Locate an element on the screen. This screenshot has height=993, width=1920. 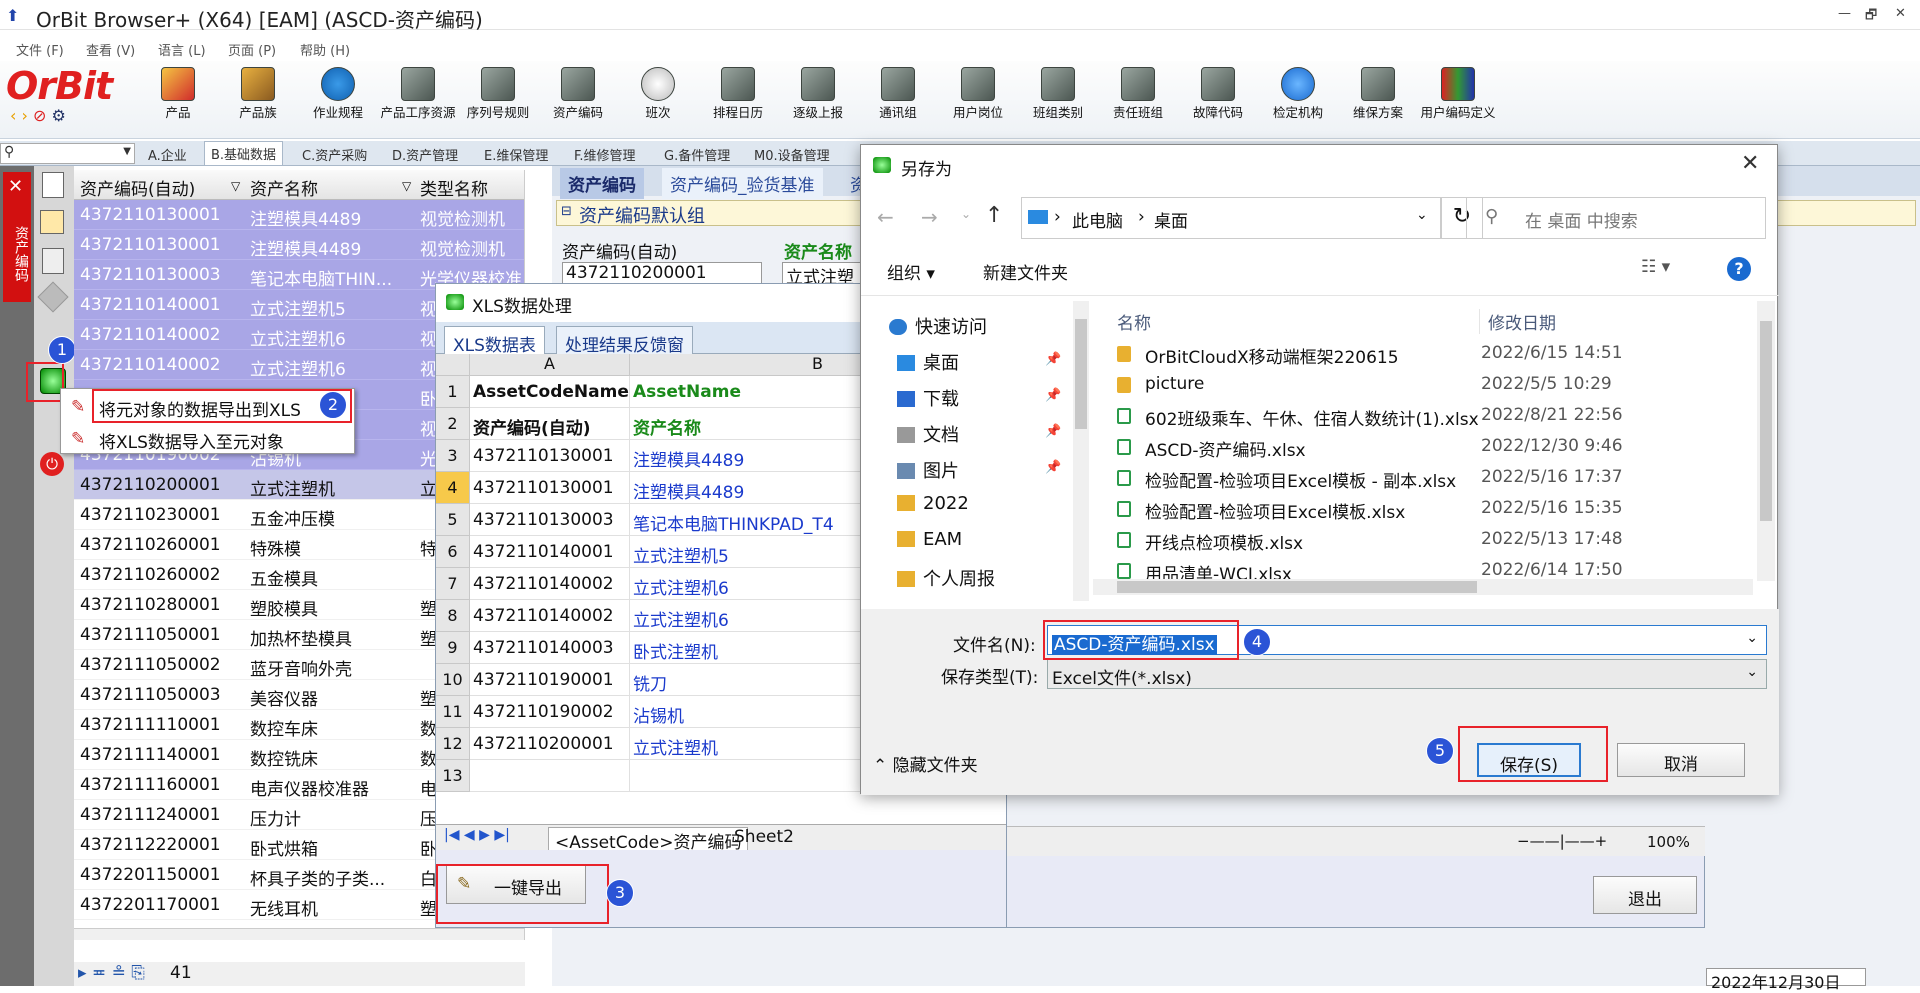
sheet-cell: AssetCodeName is located at coordinates (550, 392).